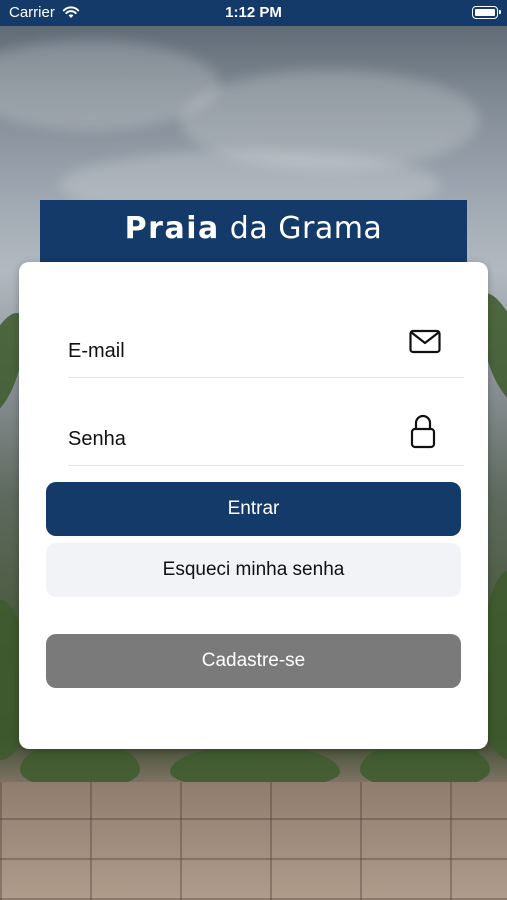 This screenshot has height=900, width=507. I want to click on forgot-password-button: Esqueci minha senha, so click(253, 570).